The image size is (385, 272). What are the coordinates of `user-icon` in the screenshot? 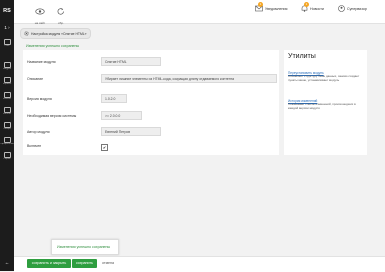 It's located at (341, 8).